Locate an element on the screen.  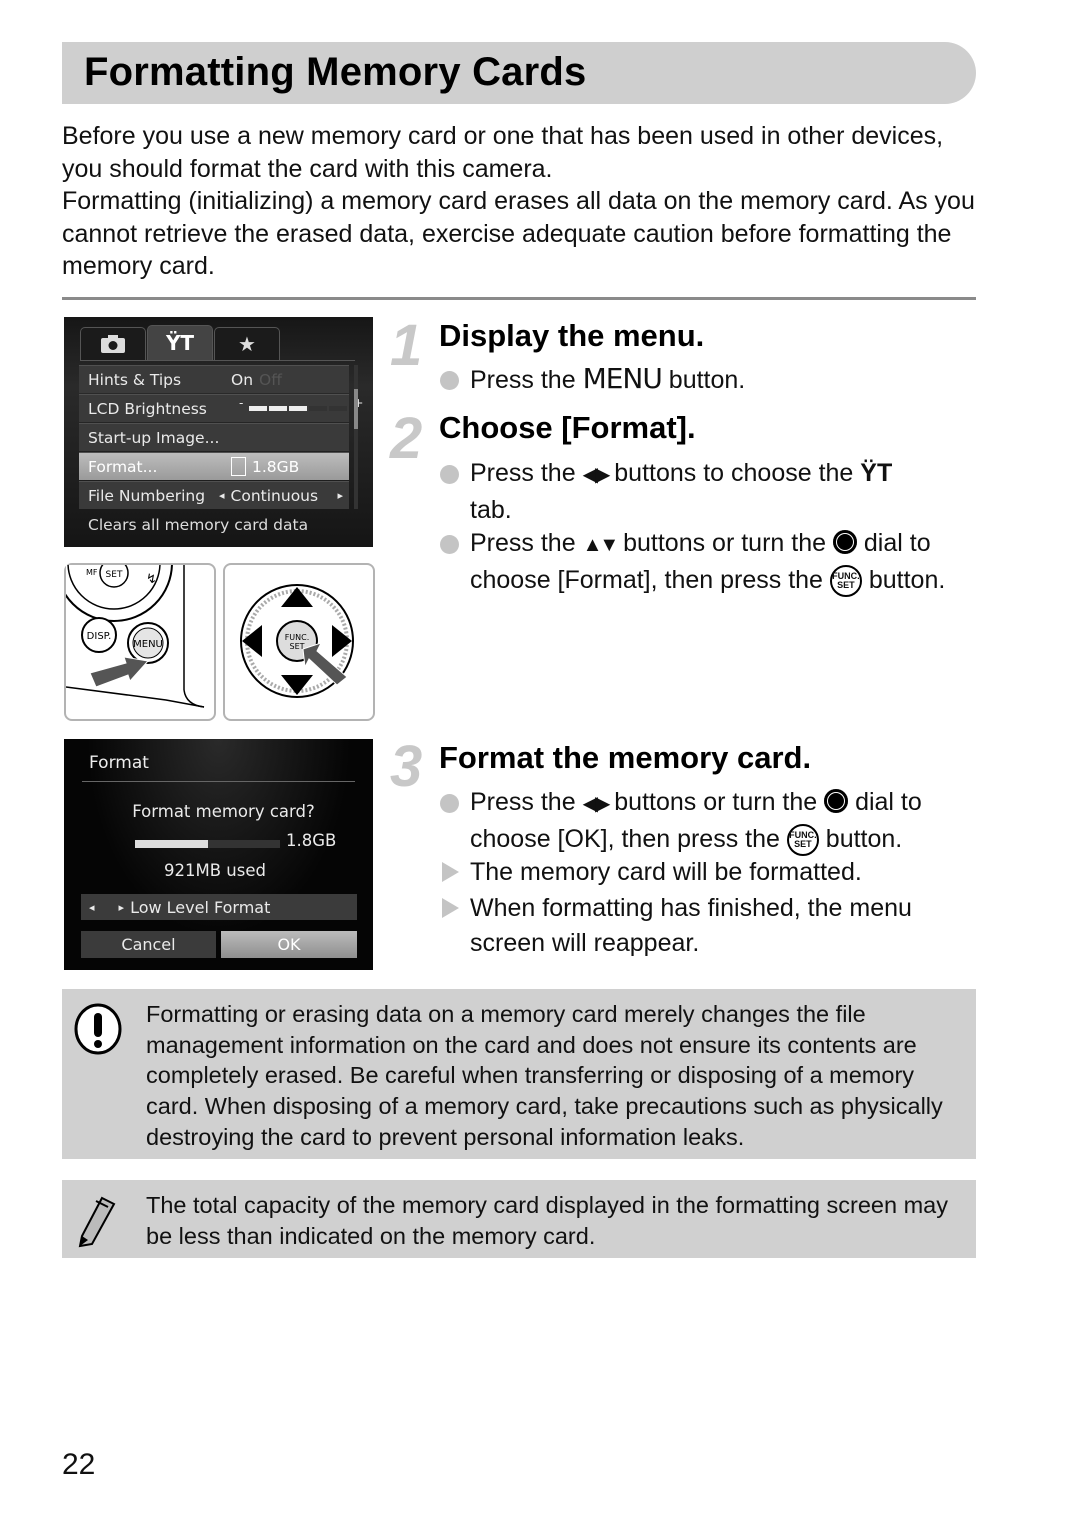
menu-row-value: 1.8GB is located at coordinates (265, 466).